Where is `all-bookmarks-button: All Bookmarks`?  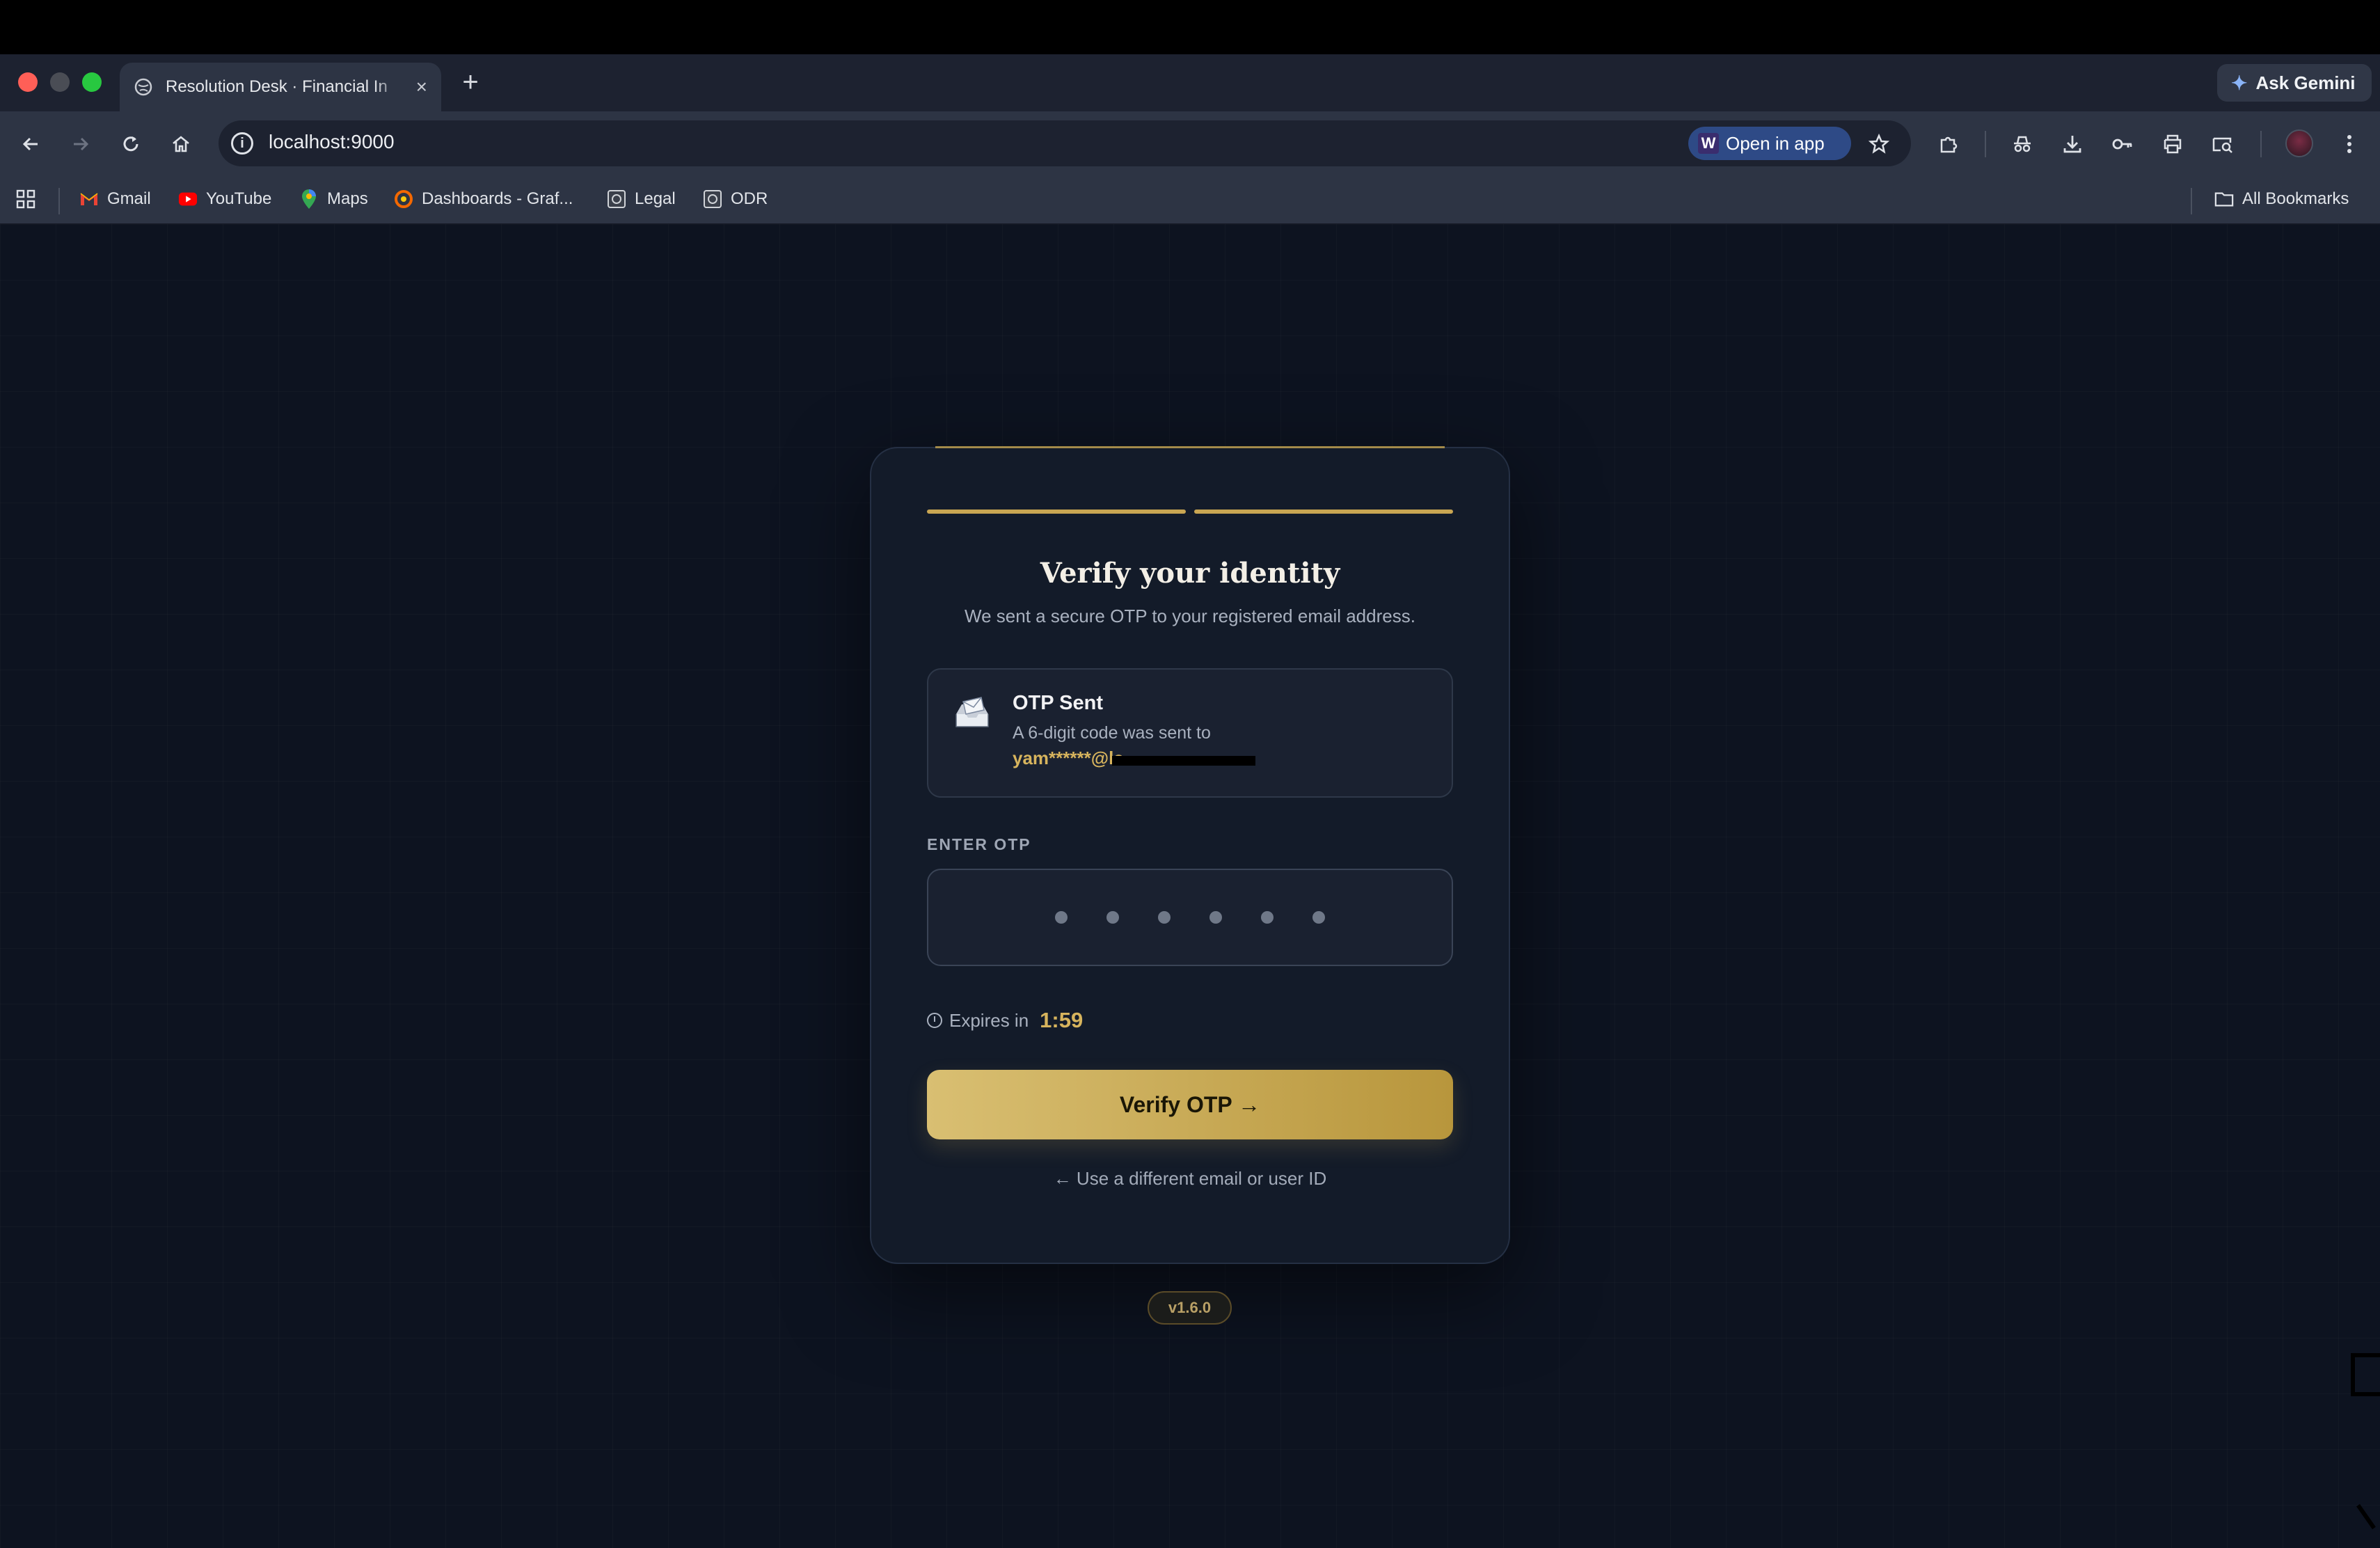 all-bookmarks-button: All Bookmarks is located at coordinates (2281, 199).